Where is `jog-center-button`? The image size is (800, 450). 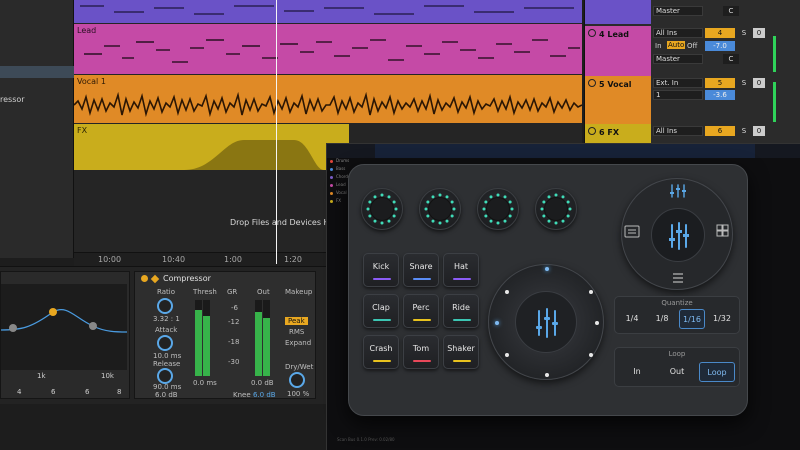
jog-center-button is located at coordinates (546, 322).